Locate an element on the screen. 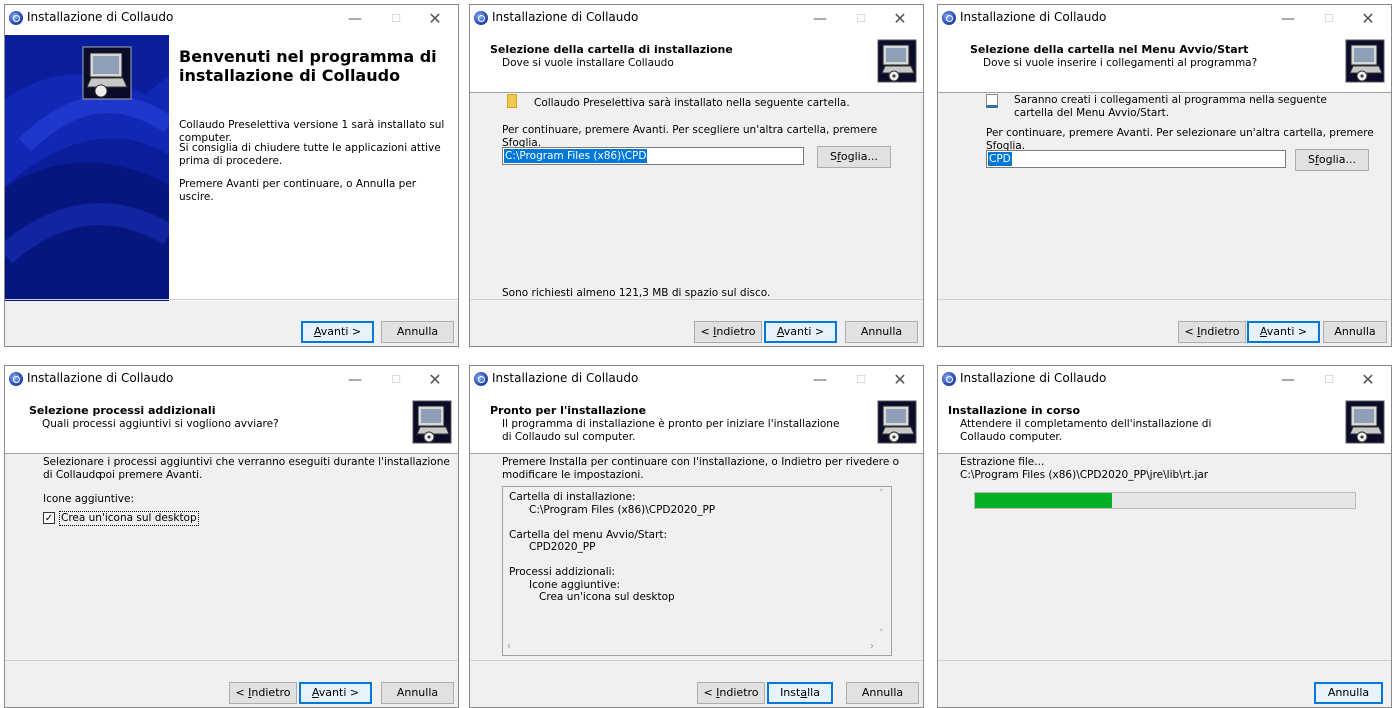  scroll-left-icon: ‹ is located at coordinates (509, 646).